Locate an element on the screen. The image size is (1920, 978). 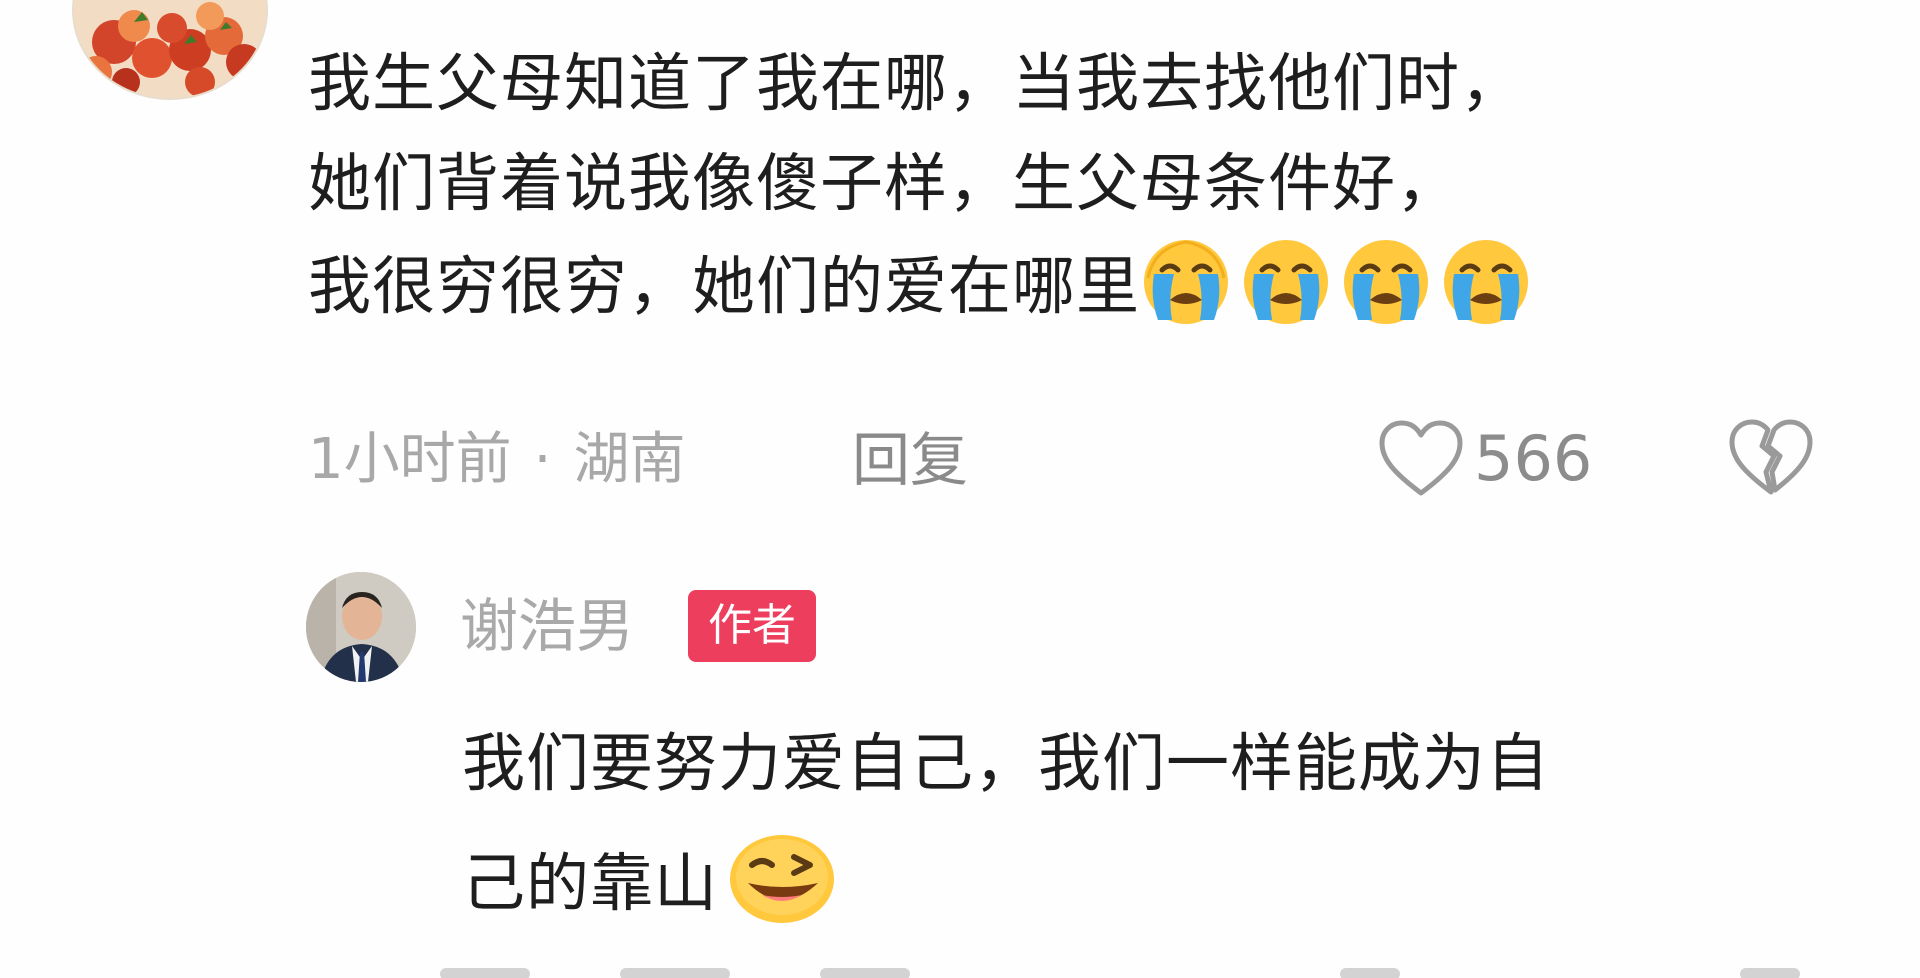
comment-line: 我生父母知道了我在哪，当我去找他们时， is located at coordinates (916, 83).